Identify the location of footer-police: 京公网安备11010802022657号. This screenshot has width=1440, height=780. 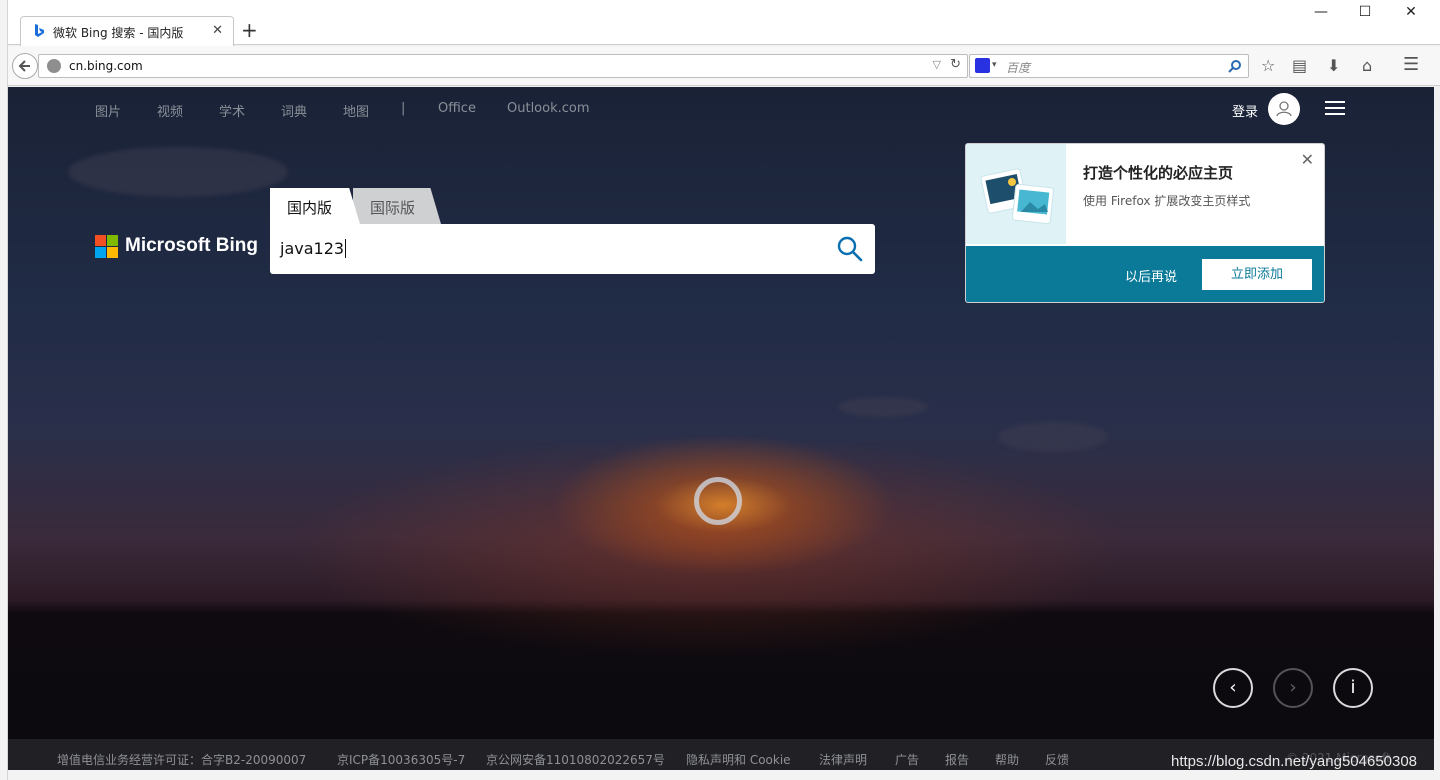
(575, 759).